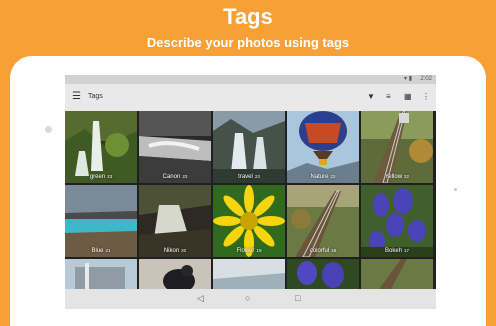 Image resolution: width=496 pixels, height=326 pixels. I want to click on tag-tile: Yellow 22, so click(397, 147).